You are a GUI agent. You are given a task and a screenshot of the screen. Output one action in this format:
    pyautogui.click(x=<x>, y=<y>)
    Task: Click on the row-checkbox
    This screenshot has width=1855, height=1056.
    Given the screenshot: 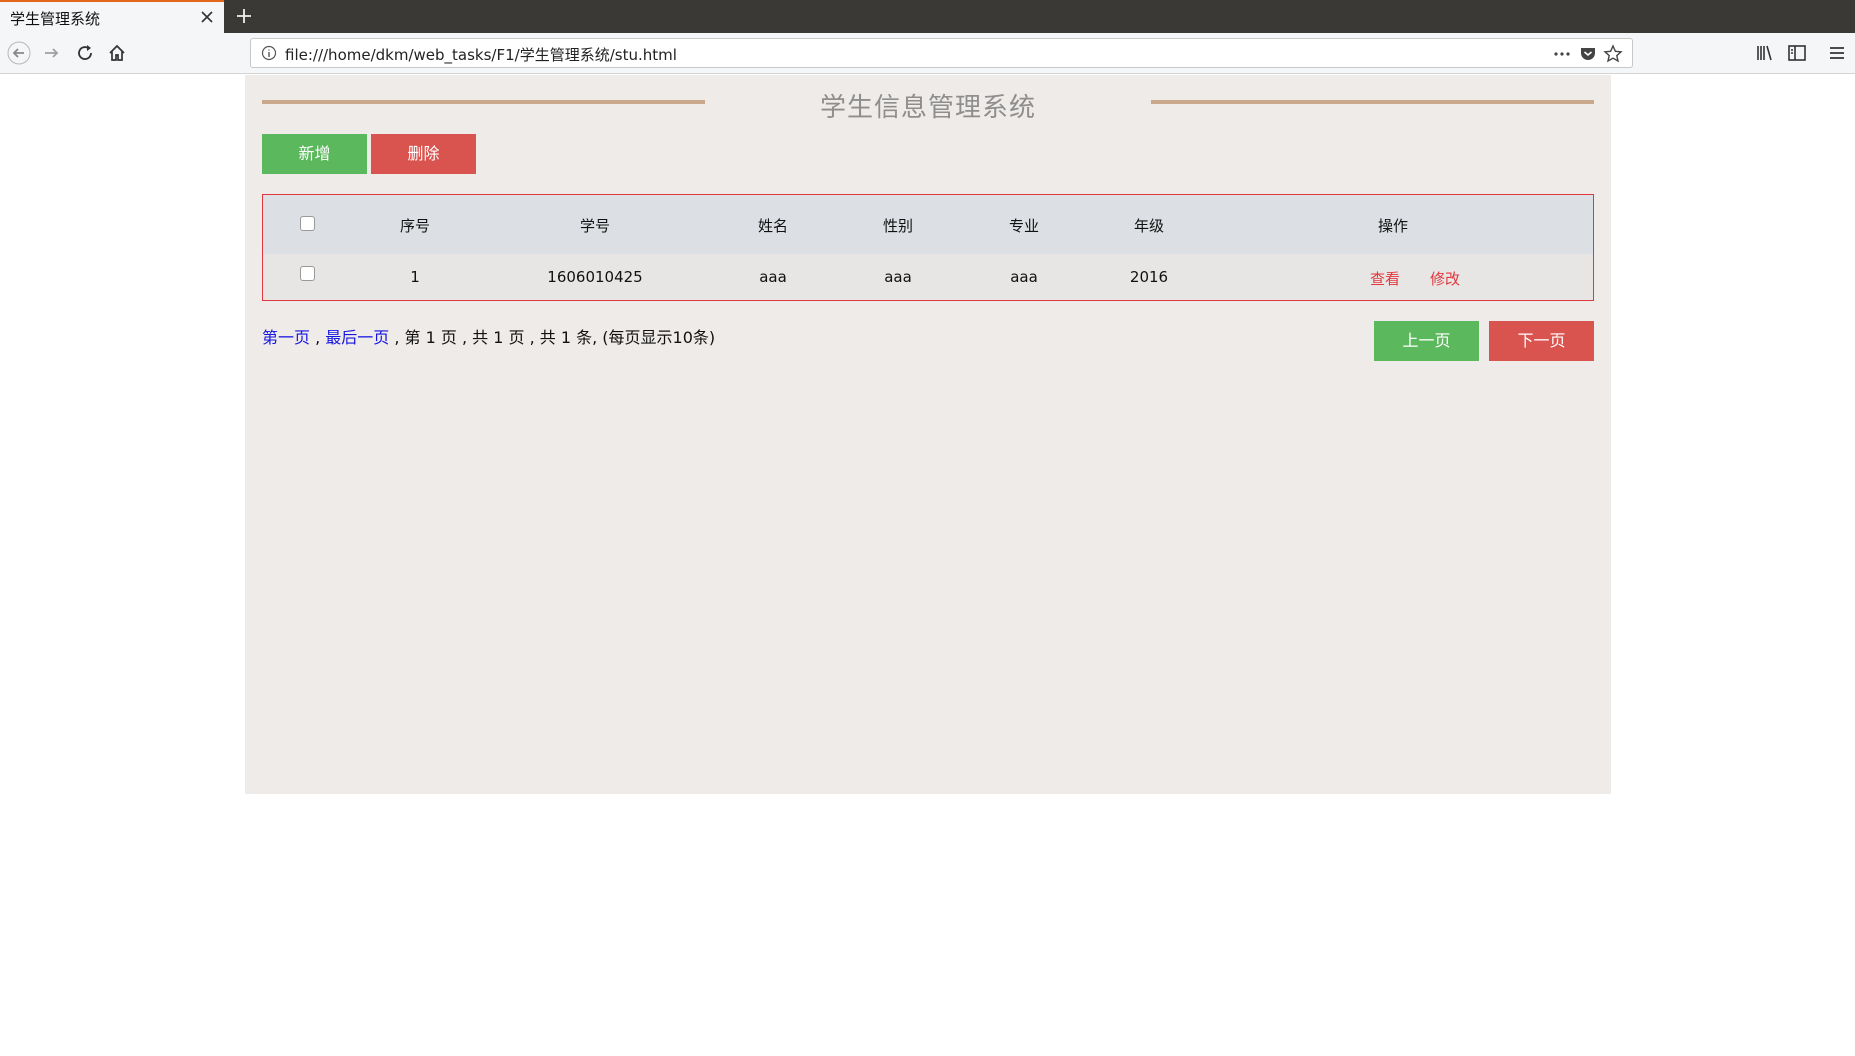 What is the action you would take?
    pyautogui.click(x=307, y=273)
    